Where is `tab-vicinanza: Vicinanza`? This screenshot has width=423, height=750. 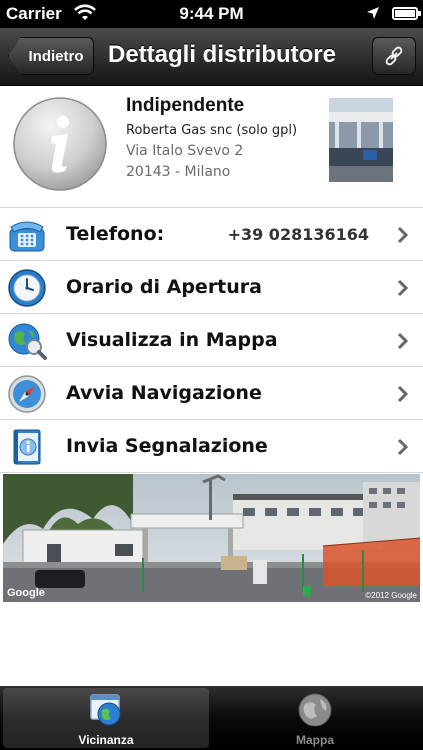
tab-vicinanza: Vicinanza is located at coordinates (106, 718).